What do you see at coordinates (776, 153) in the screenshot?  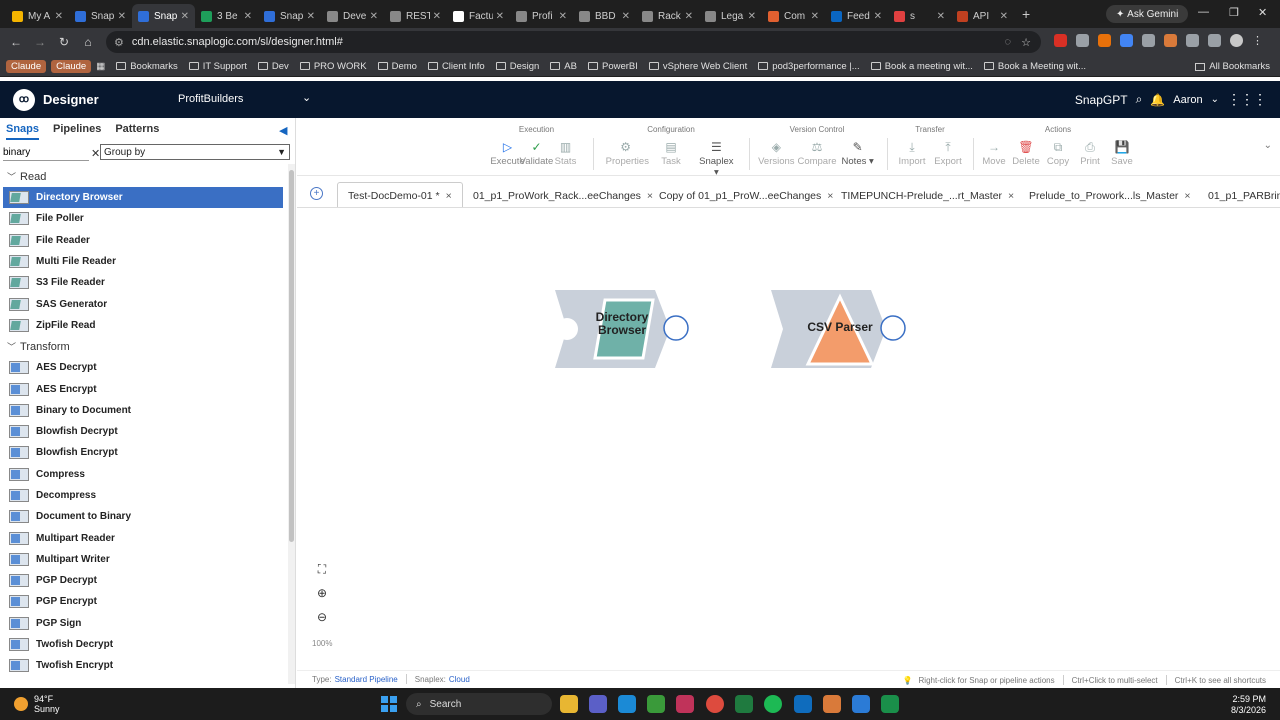 I see `toolbar-button: ◈ Versions` at bounding box center [776, 153].